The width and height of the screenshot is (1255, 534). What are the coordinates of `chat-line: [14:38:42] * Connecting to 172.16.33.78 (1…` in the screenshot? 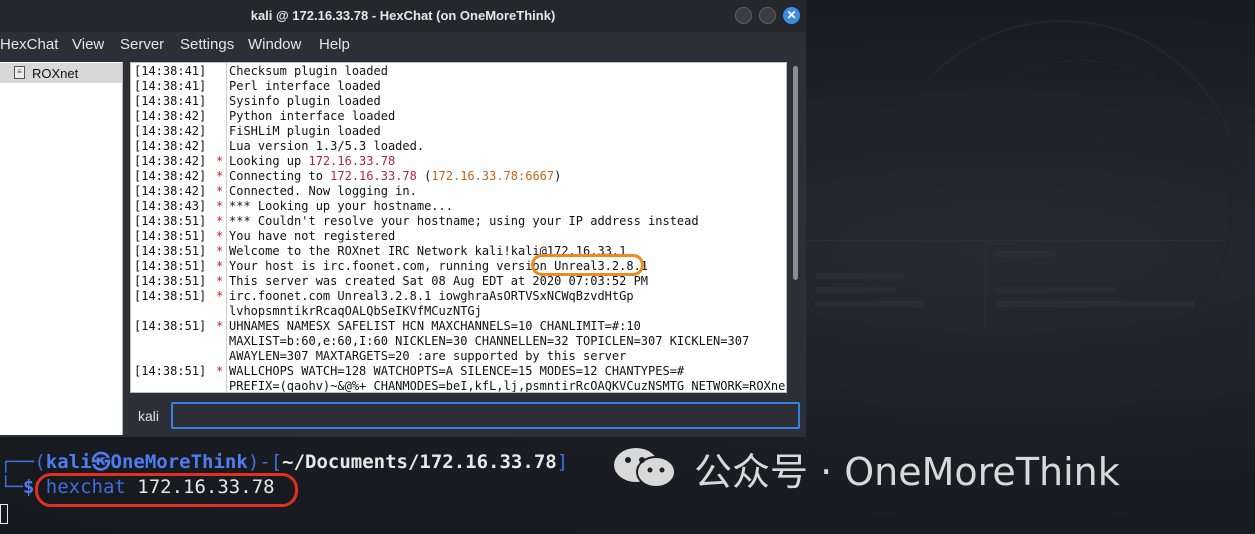 It's located at (458, 176).